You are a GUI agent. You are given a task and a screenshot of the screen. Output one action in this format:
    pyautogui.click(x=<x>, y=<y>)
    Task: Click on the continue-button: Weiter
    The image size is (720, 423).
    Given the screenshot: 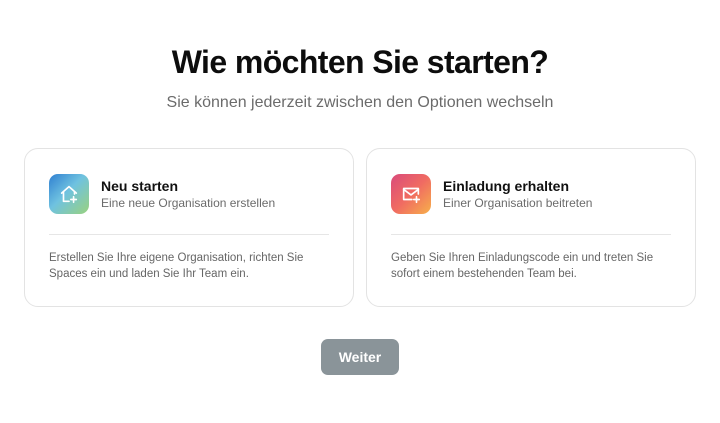 What is the action you would take?
    pyautogui.click(x=360, y=357)
    